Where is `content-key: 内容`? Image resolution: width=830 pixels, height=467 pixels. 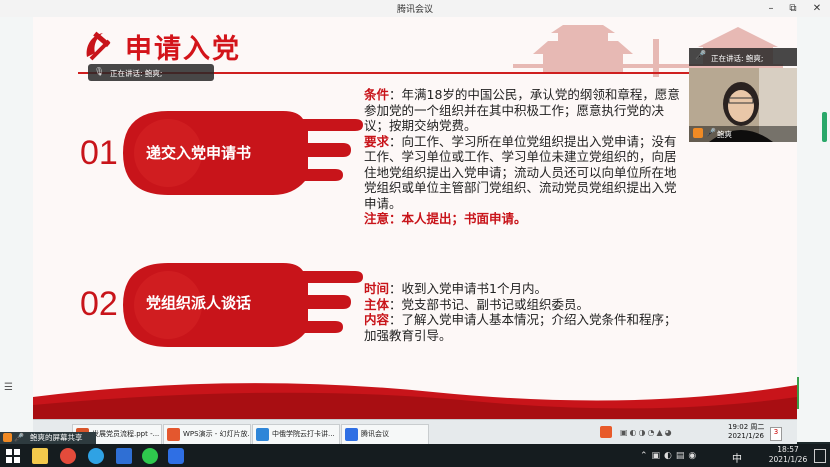 content-key: 内容 is located at coordinates (377, 319).